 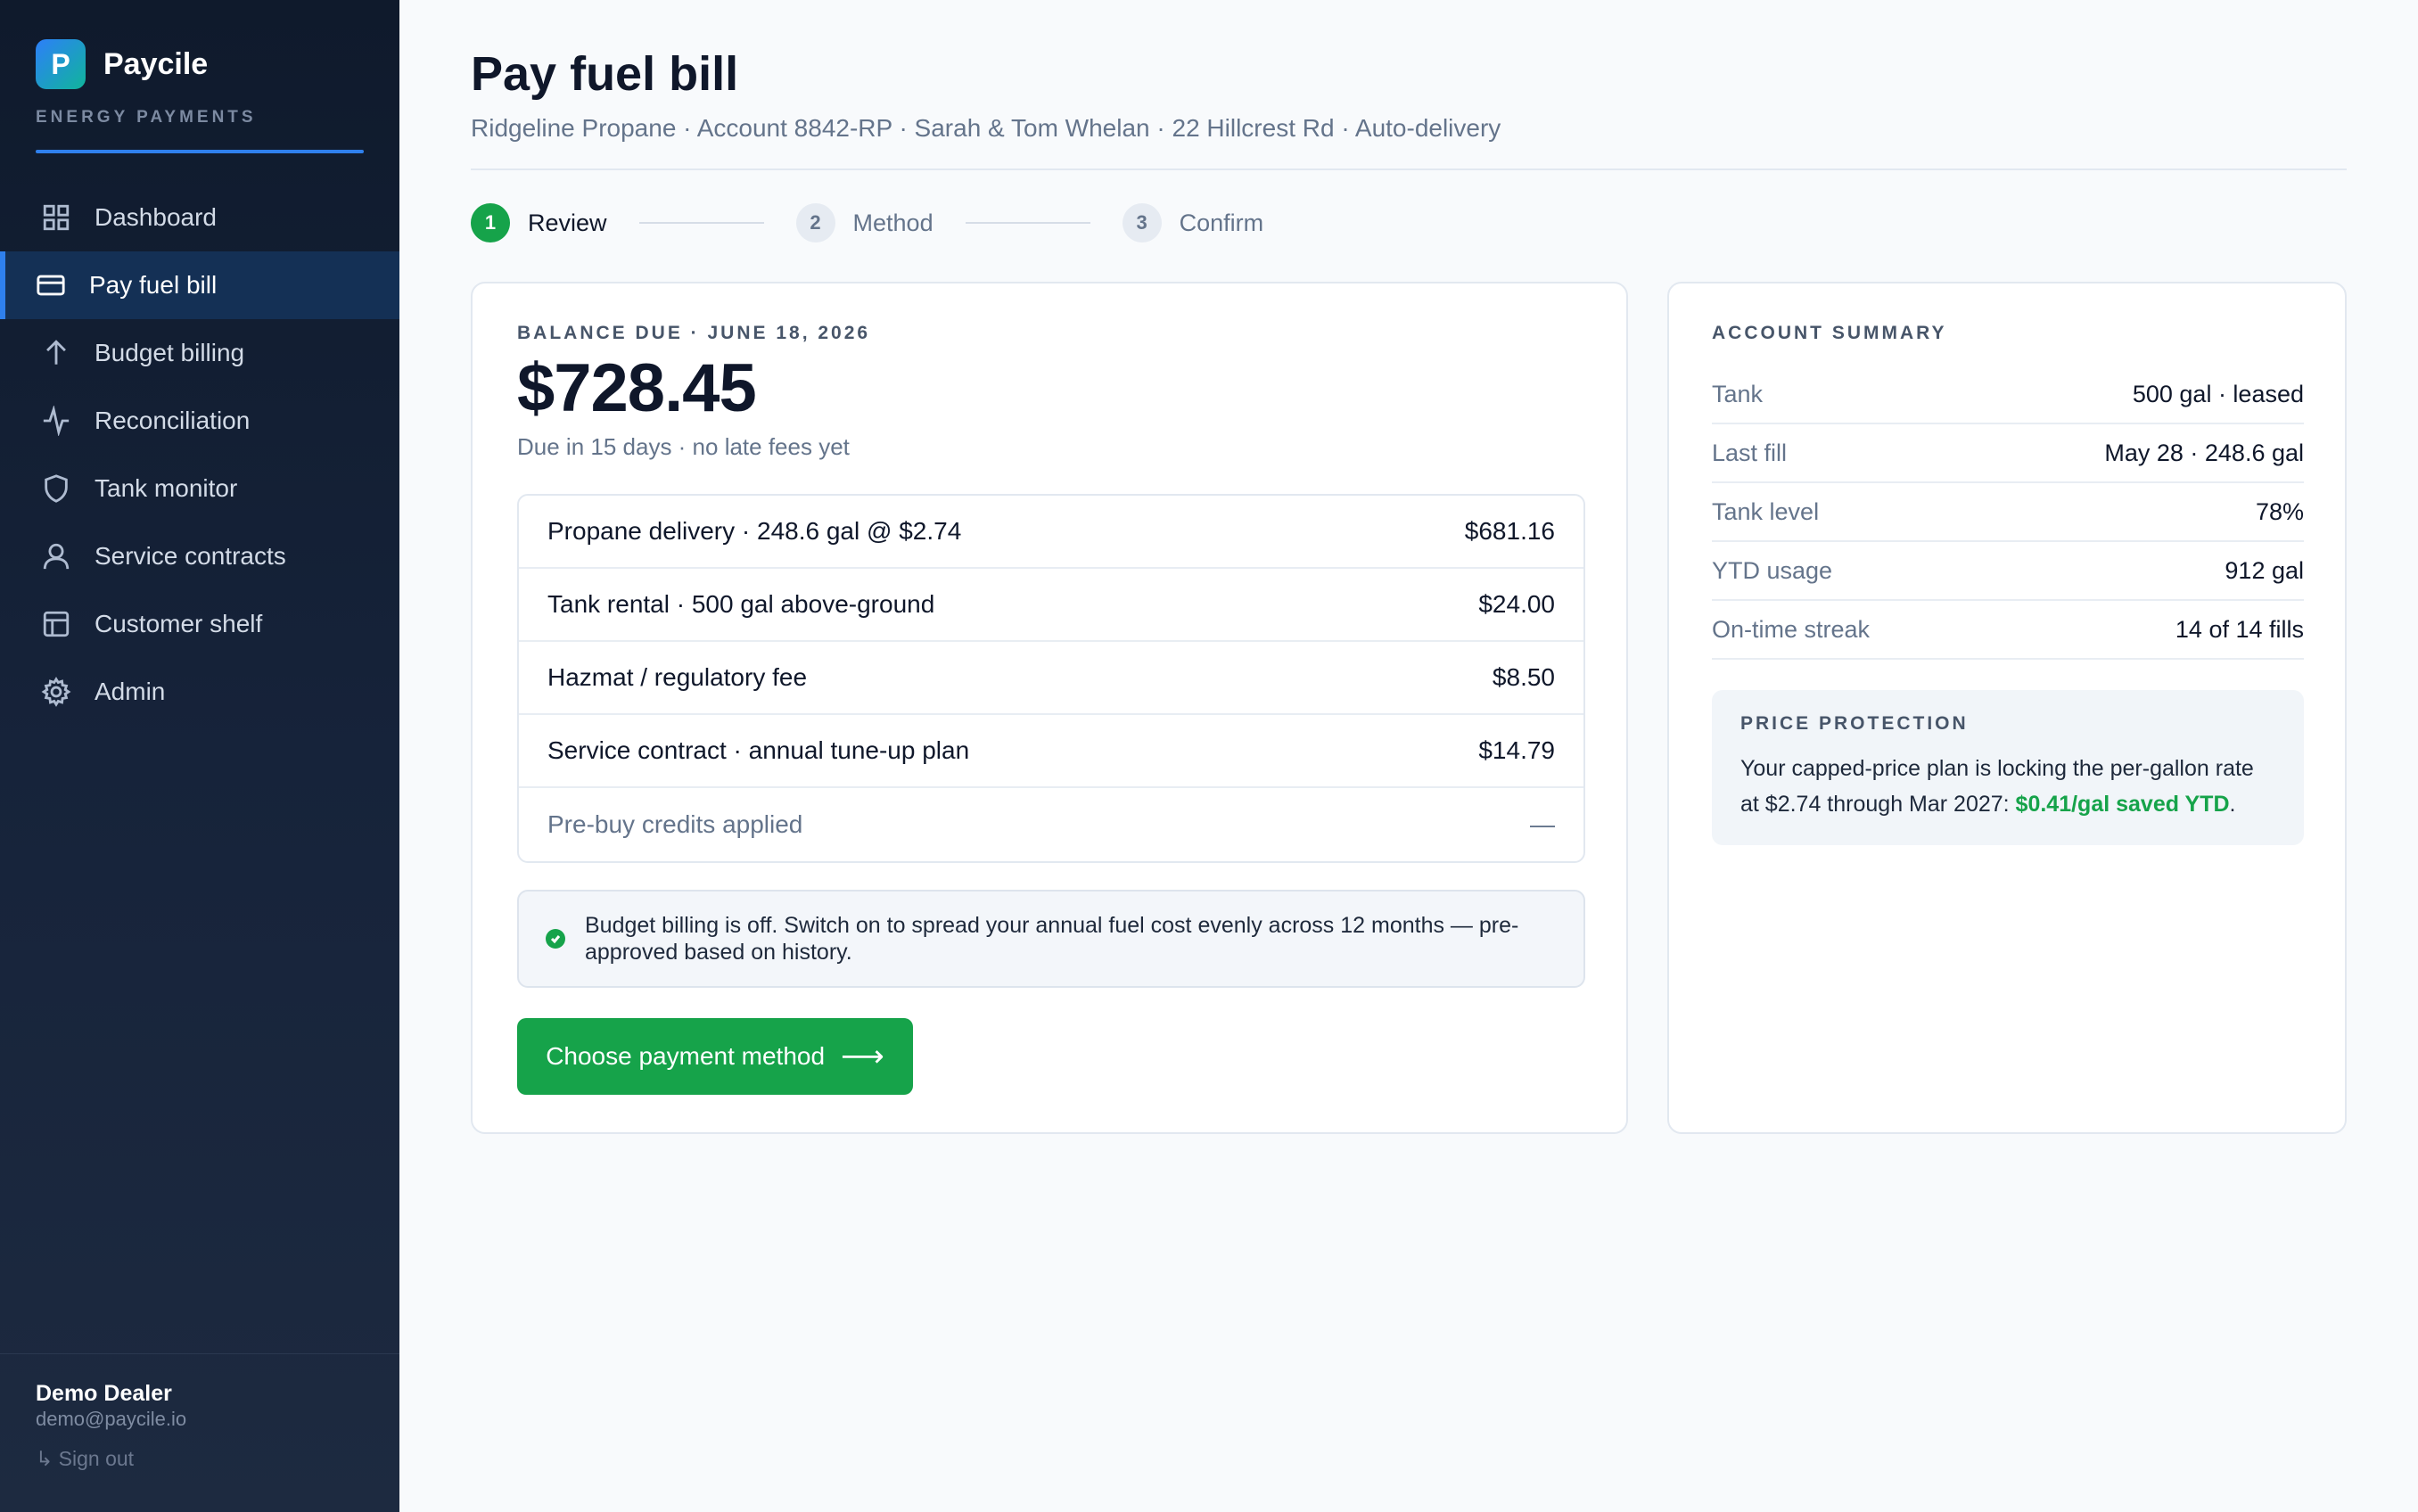 What do you see at coordinates (892, 222) in the screenshot?
I see `step-label: Method` at bounding box center [892, 222].